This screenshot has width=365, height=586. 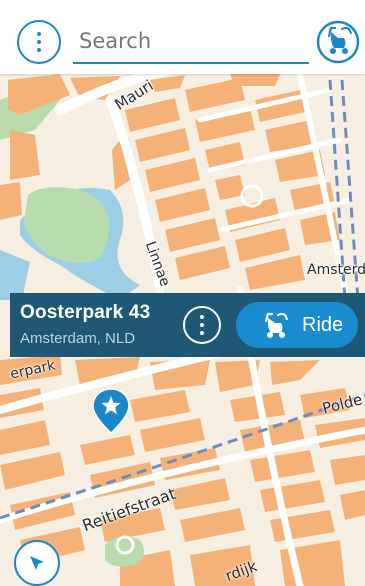 I want to click on star-pin-icon, so click(x=111, y=411).